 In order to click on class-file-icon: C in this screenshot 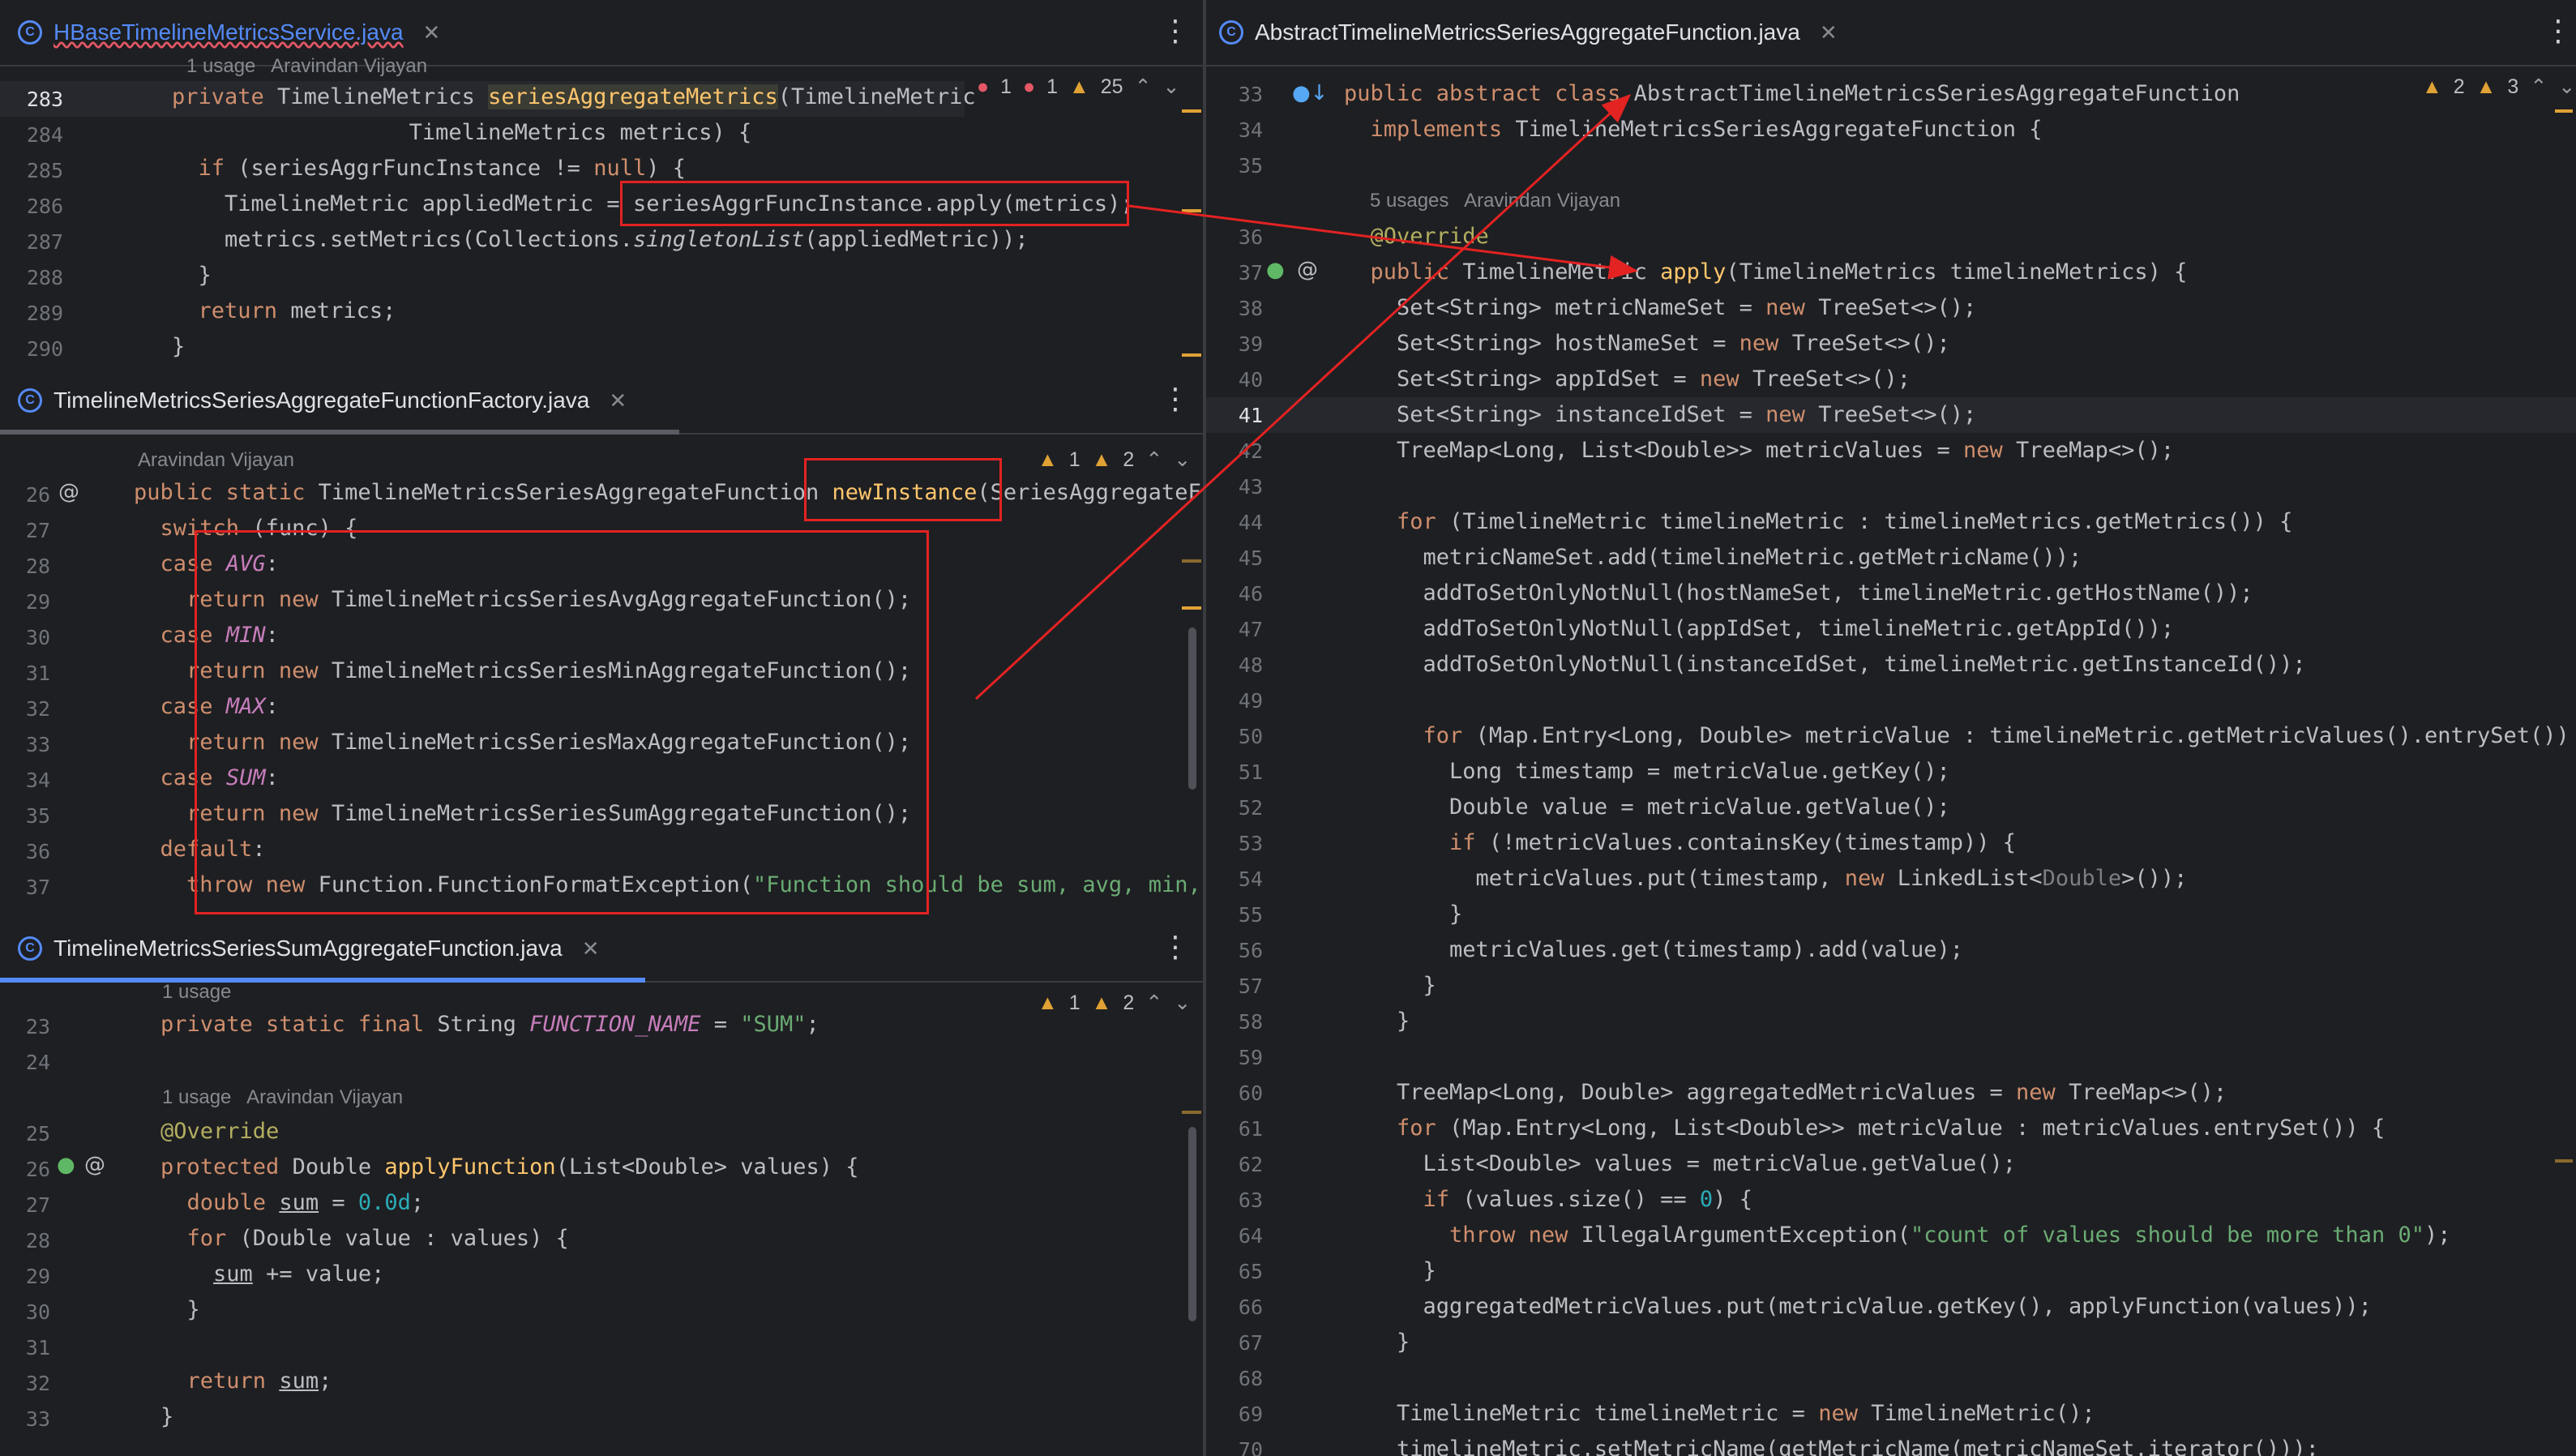, I will do `click(30, 400)`.